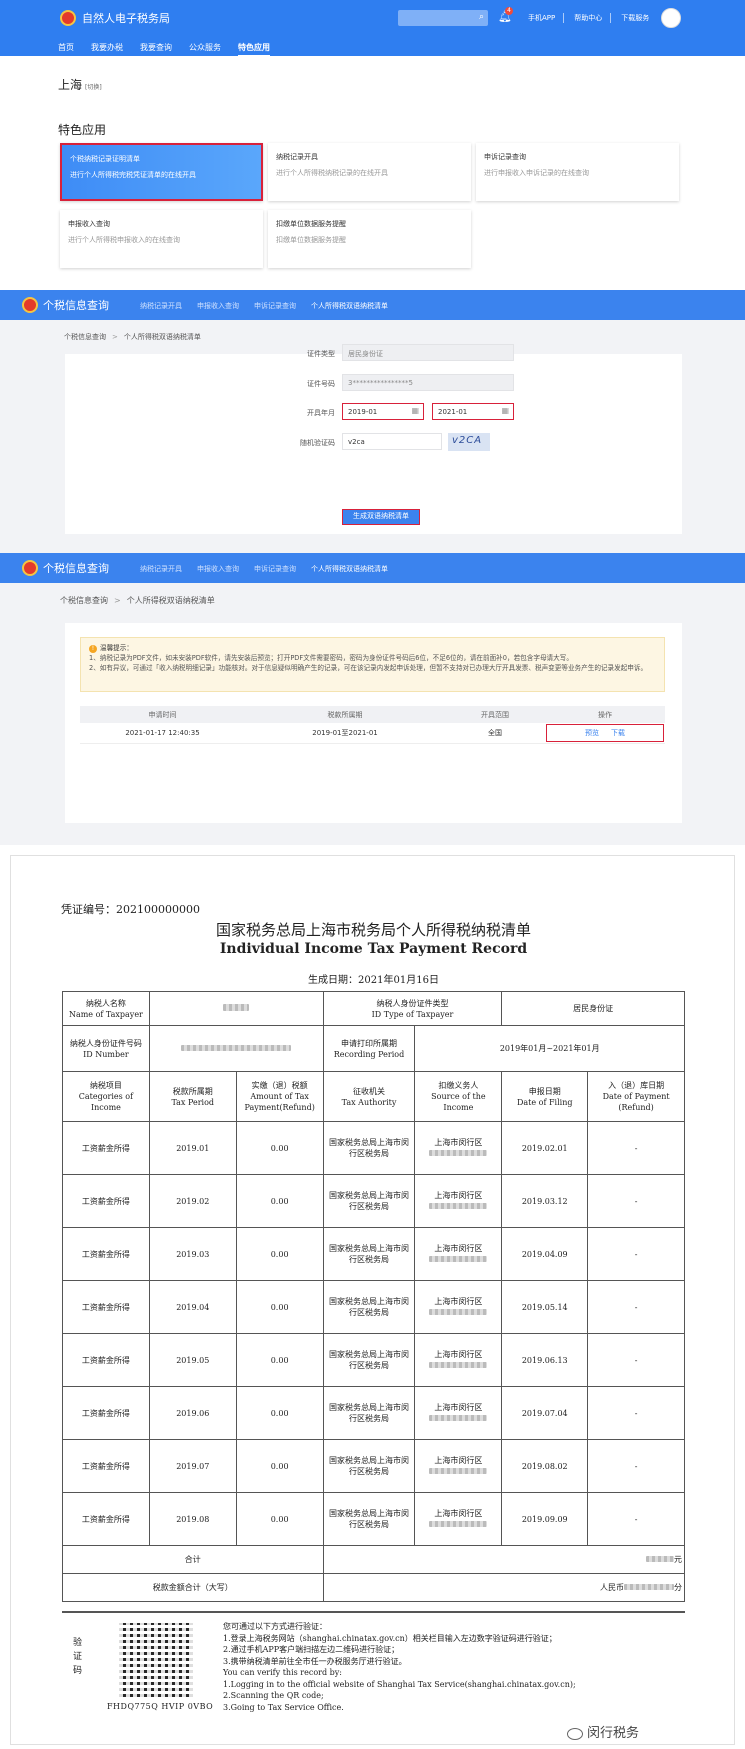  What do you see at coordinates (412, 1003) in the screenshot?
I see `idtype-header-cn: 纳税人身份证件类型` at bounding box center [412, 1003].